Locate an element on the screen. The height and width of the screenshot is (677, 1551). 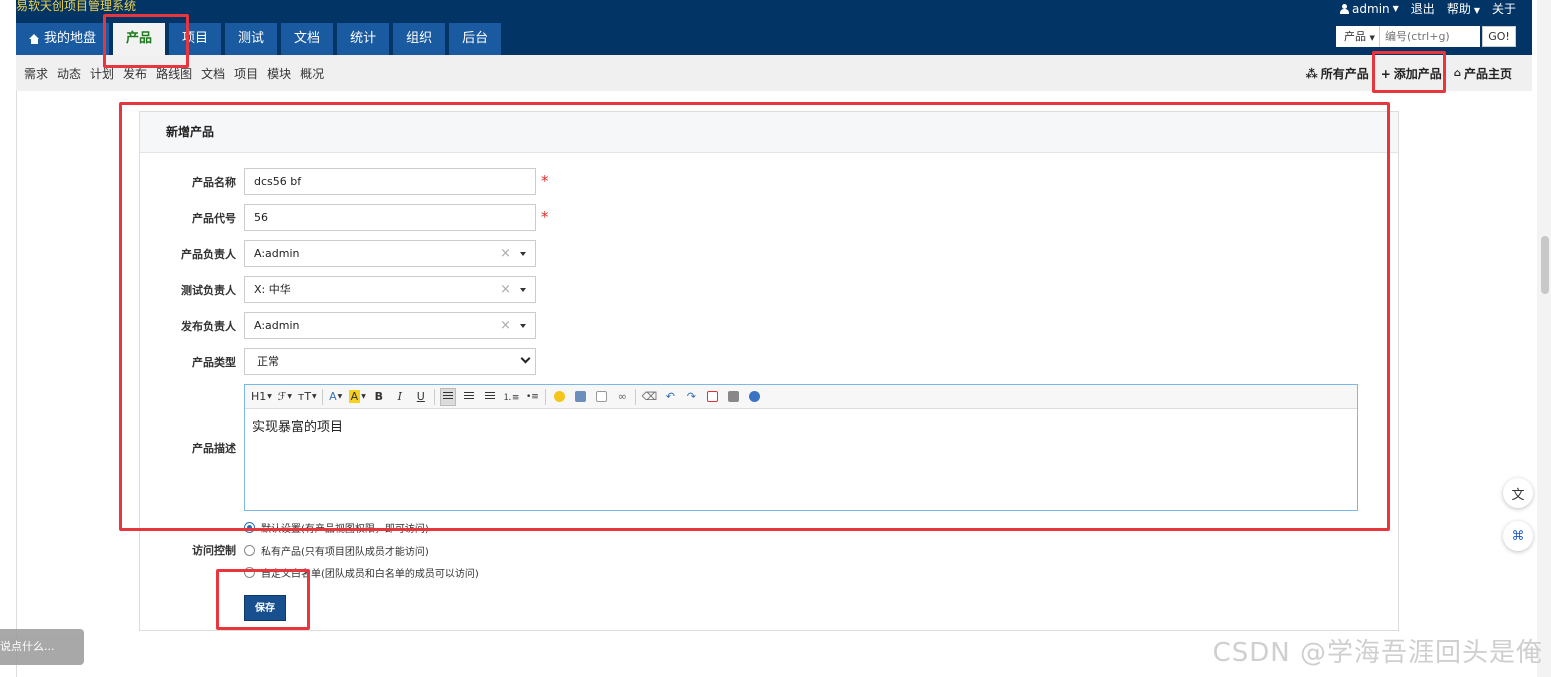
acl-label: 访问控制 is located at coordinates (214, 550).